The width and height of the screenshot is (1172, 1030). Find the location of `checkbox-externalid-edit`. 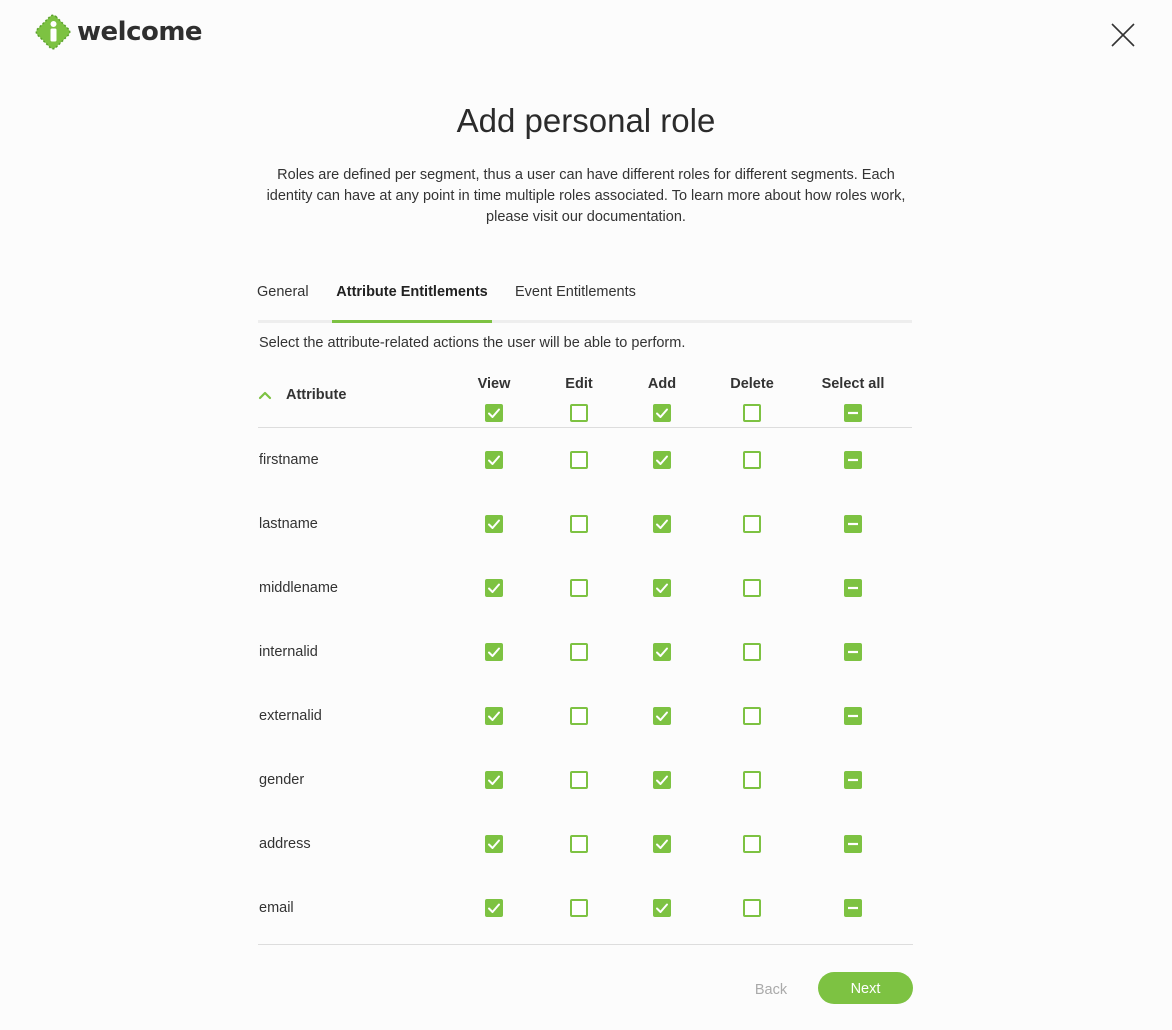

checkbox-externalid-edit is located at coordinates (579, 716).